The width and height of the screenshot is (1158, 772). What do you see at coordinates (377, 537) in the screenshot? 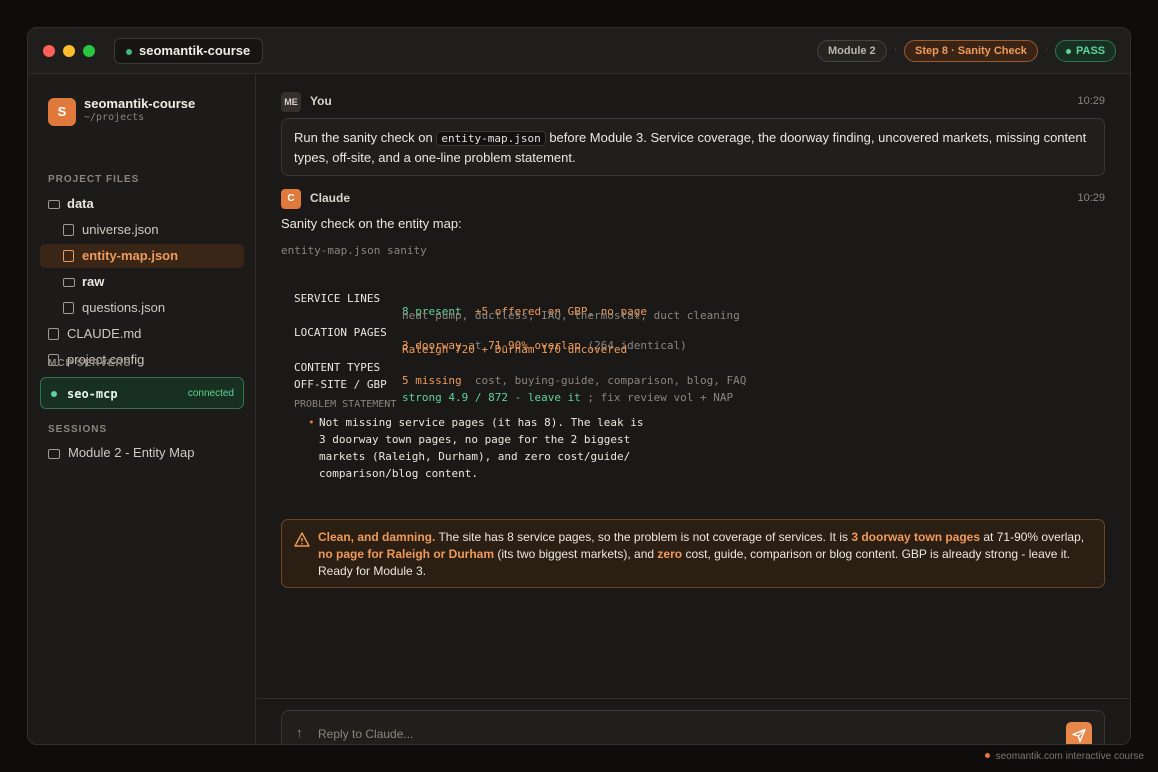
I see `callout-lead: Clean, and damning.` at bounding box center [377, 537].